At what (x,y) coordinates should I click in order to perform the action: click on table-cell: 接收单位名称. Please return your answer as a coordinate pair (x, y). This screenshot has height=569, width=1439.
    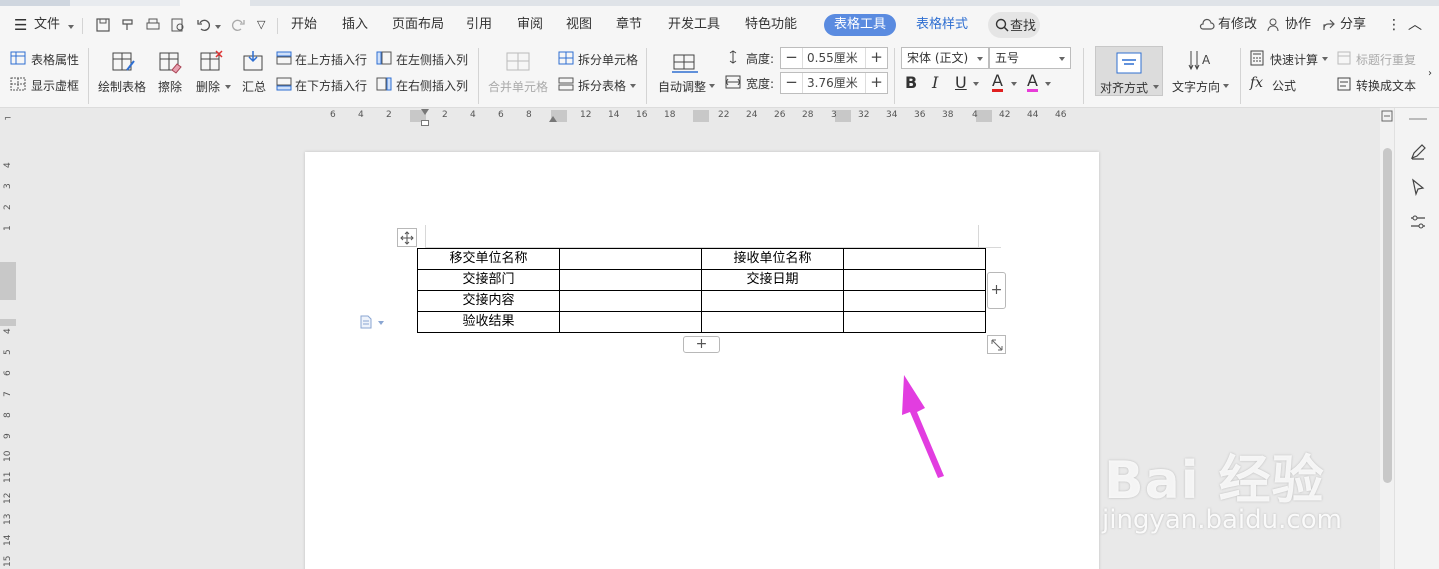
    Looking at the image, I should click on (772, 259).